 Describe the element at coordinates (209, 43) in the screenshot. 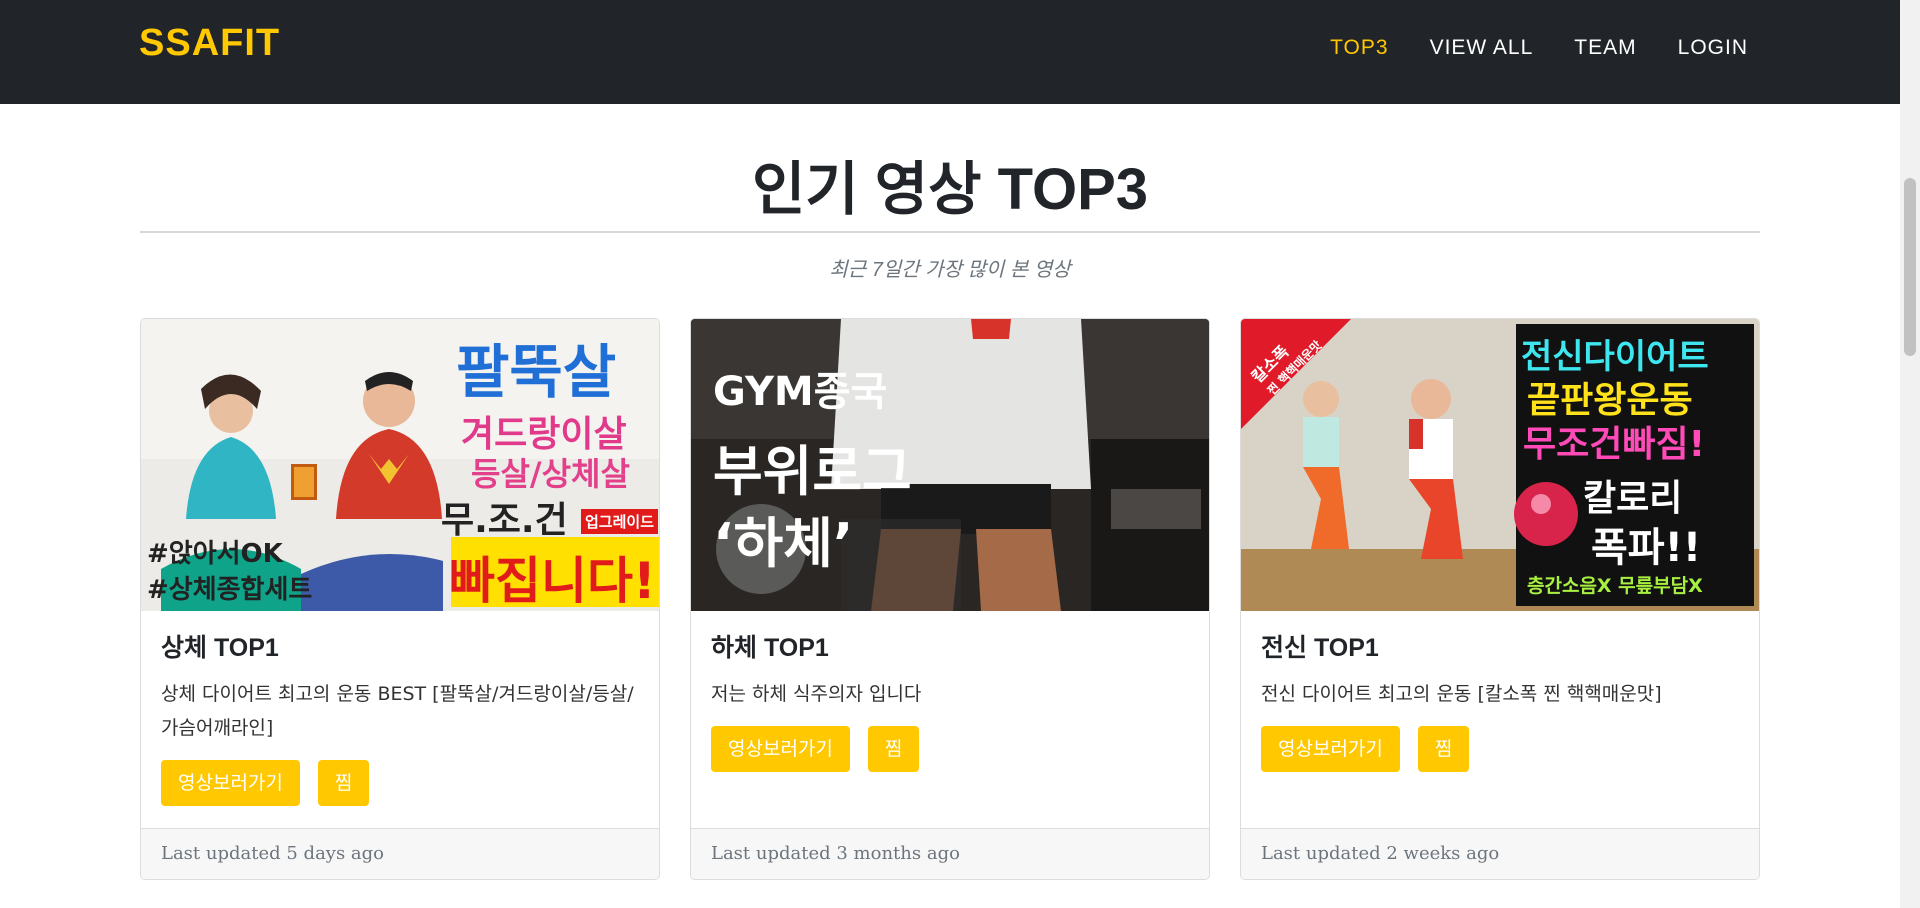

I see `brand-logo: SSAFIT` at that location.